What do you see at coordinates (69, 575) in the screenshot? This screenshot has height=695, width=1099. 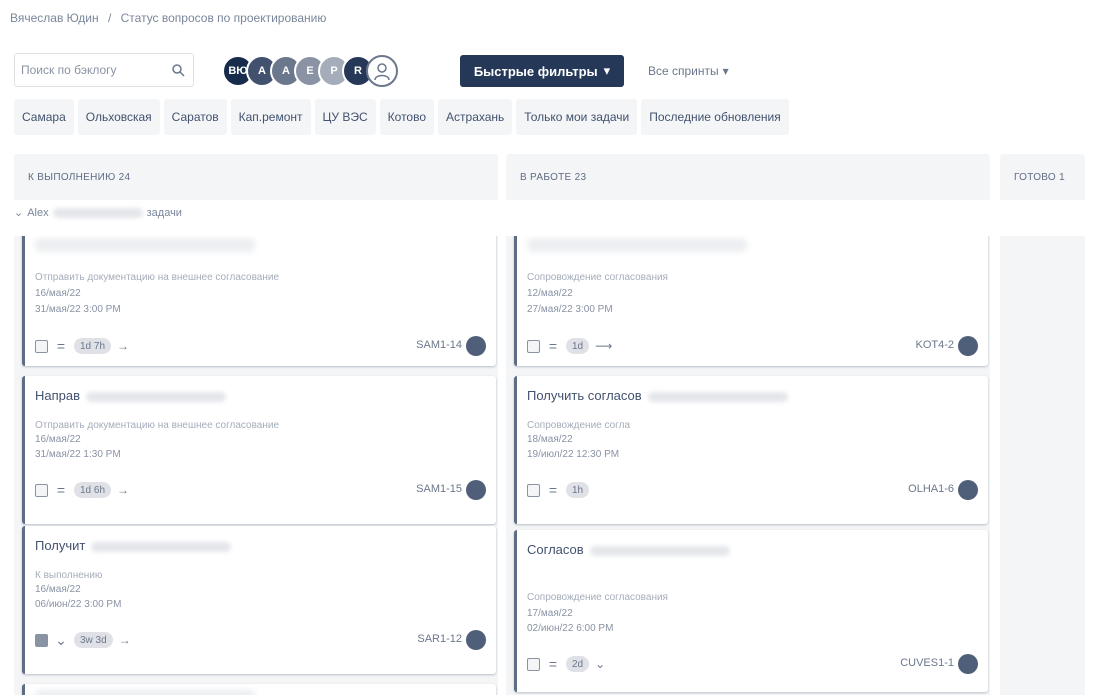 I see `card-status: К выполнению` at bounding box center [69, 575].